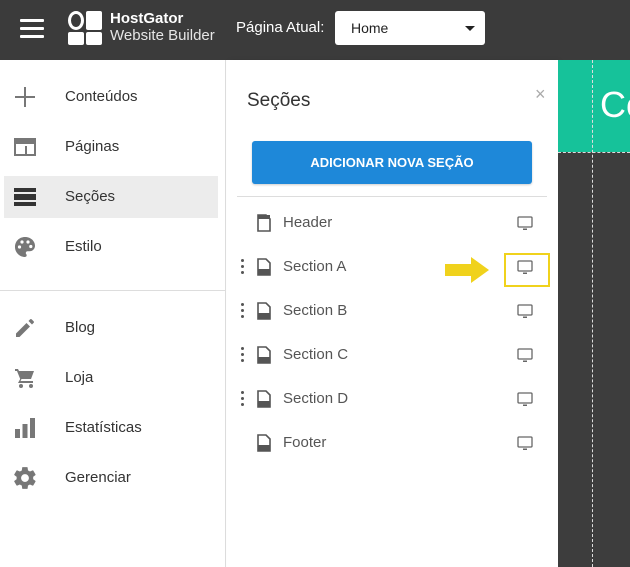  Describe the element at coordinates (98, 477) in the screenshot. I see `sidebar-item-label: Gerenciar` at that location.